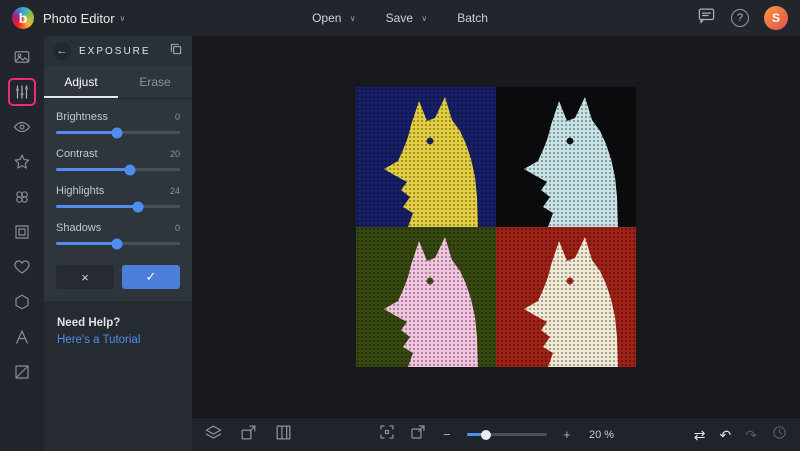 The image size is (800, 451). I want to click on zoom-level: 20 %, so click(601, 434).